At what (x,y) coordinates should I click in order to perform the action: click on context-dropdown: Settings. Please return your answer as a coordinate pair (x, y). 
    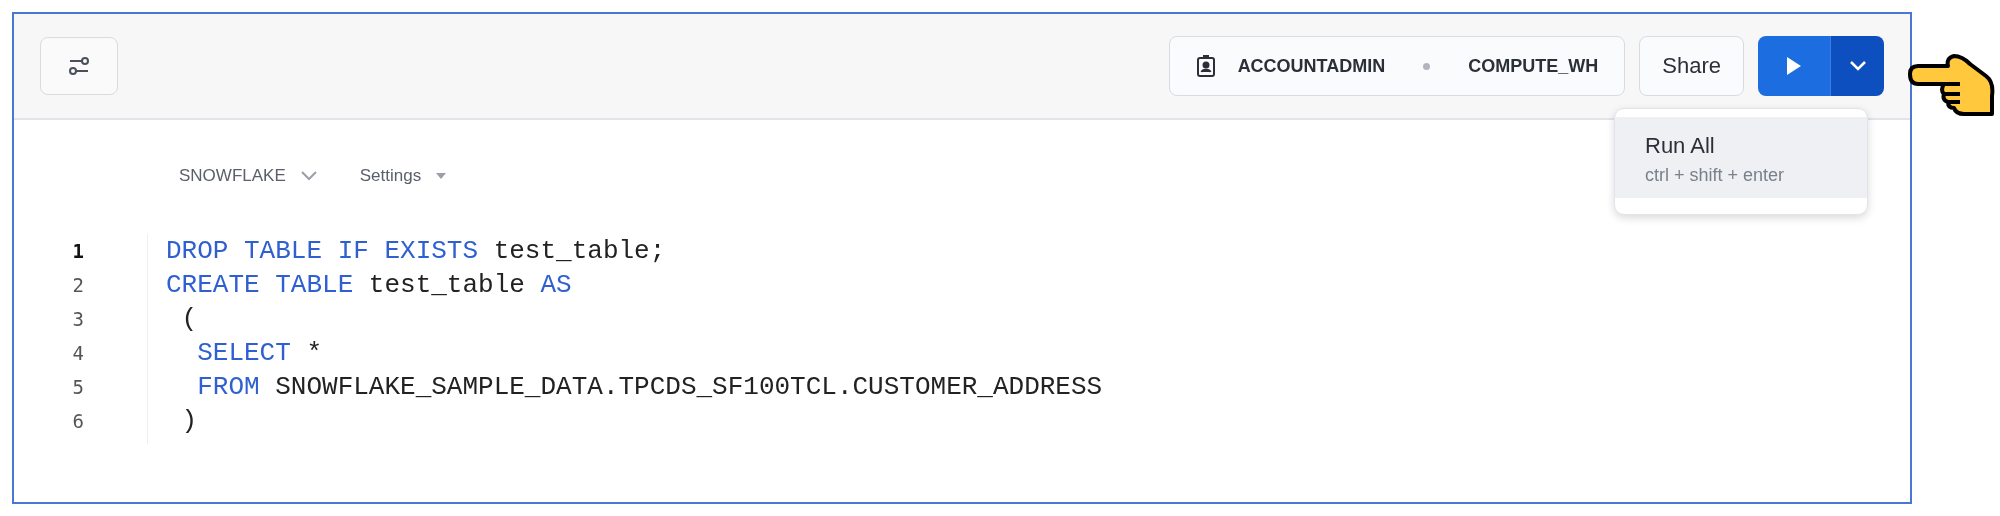
    Looking at the image, I should click on (403, 176).